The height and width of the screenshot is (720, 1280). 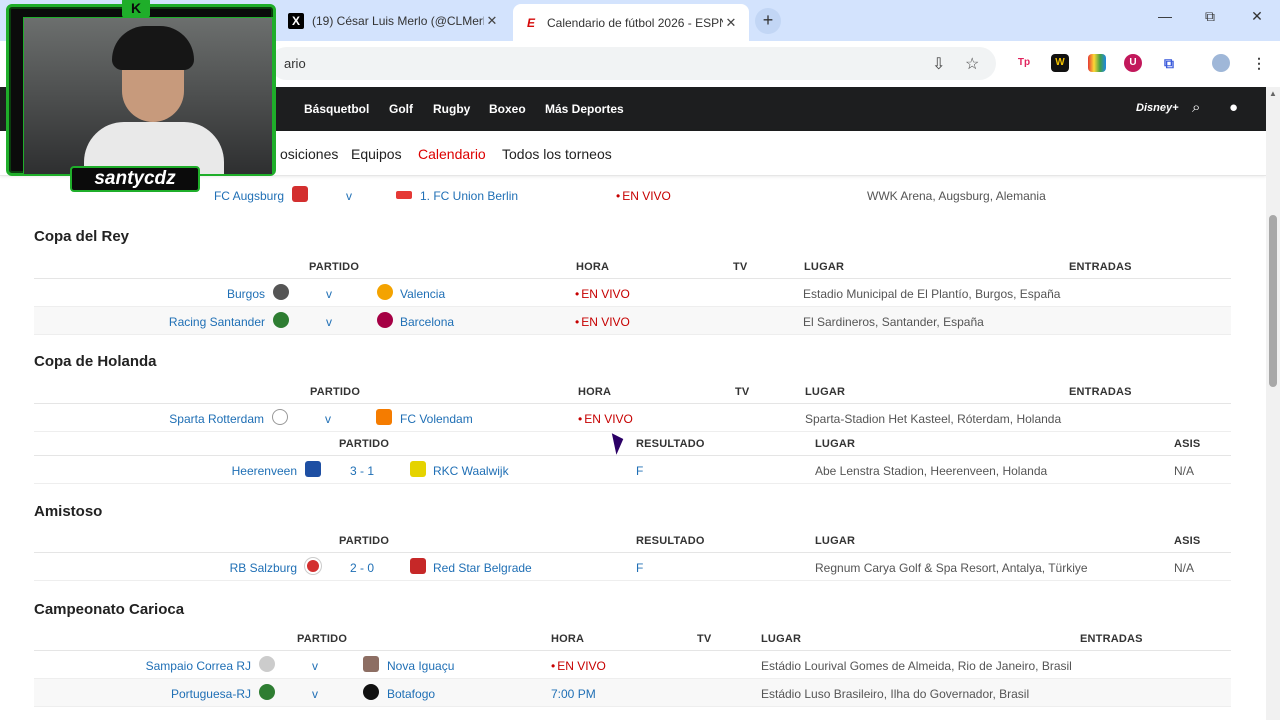 I want to click on tab-twitter: X (19) César Luis Merlo (@CLMerlo) ✕, so click(x=394, y=21).